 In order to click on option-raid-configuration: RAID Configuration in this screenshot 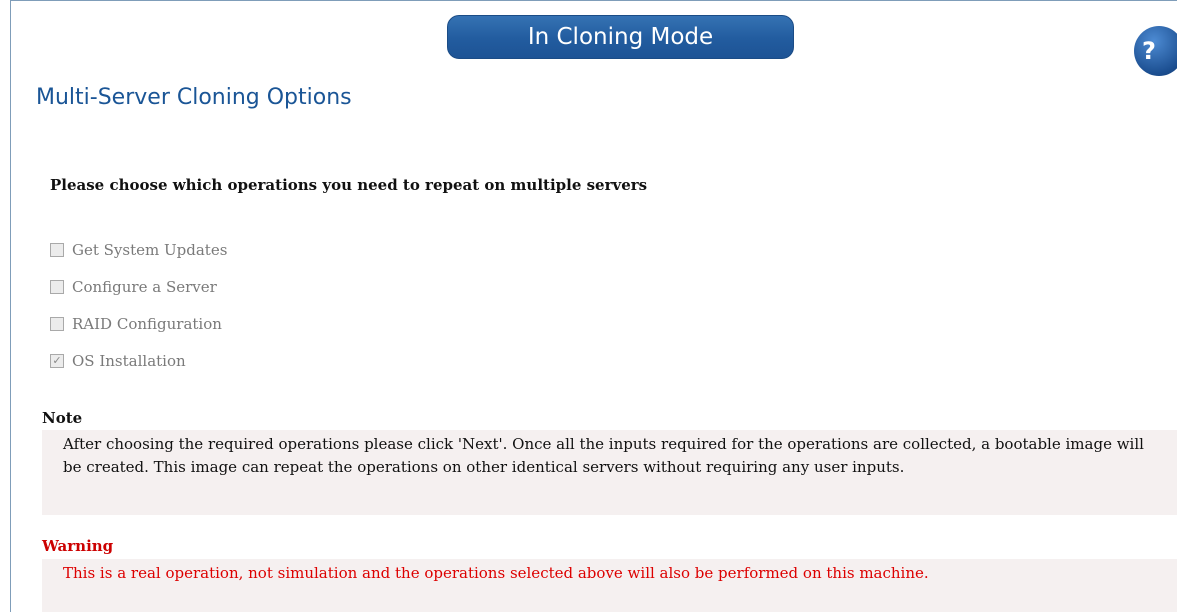, I will do `click(138, 323)`.